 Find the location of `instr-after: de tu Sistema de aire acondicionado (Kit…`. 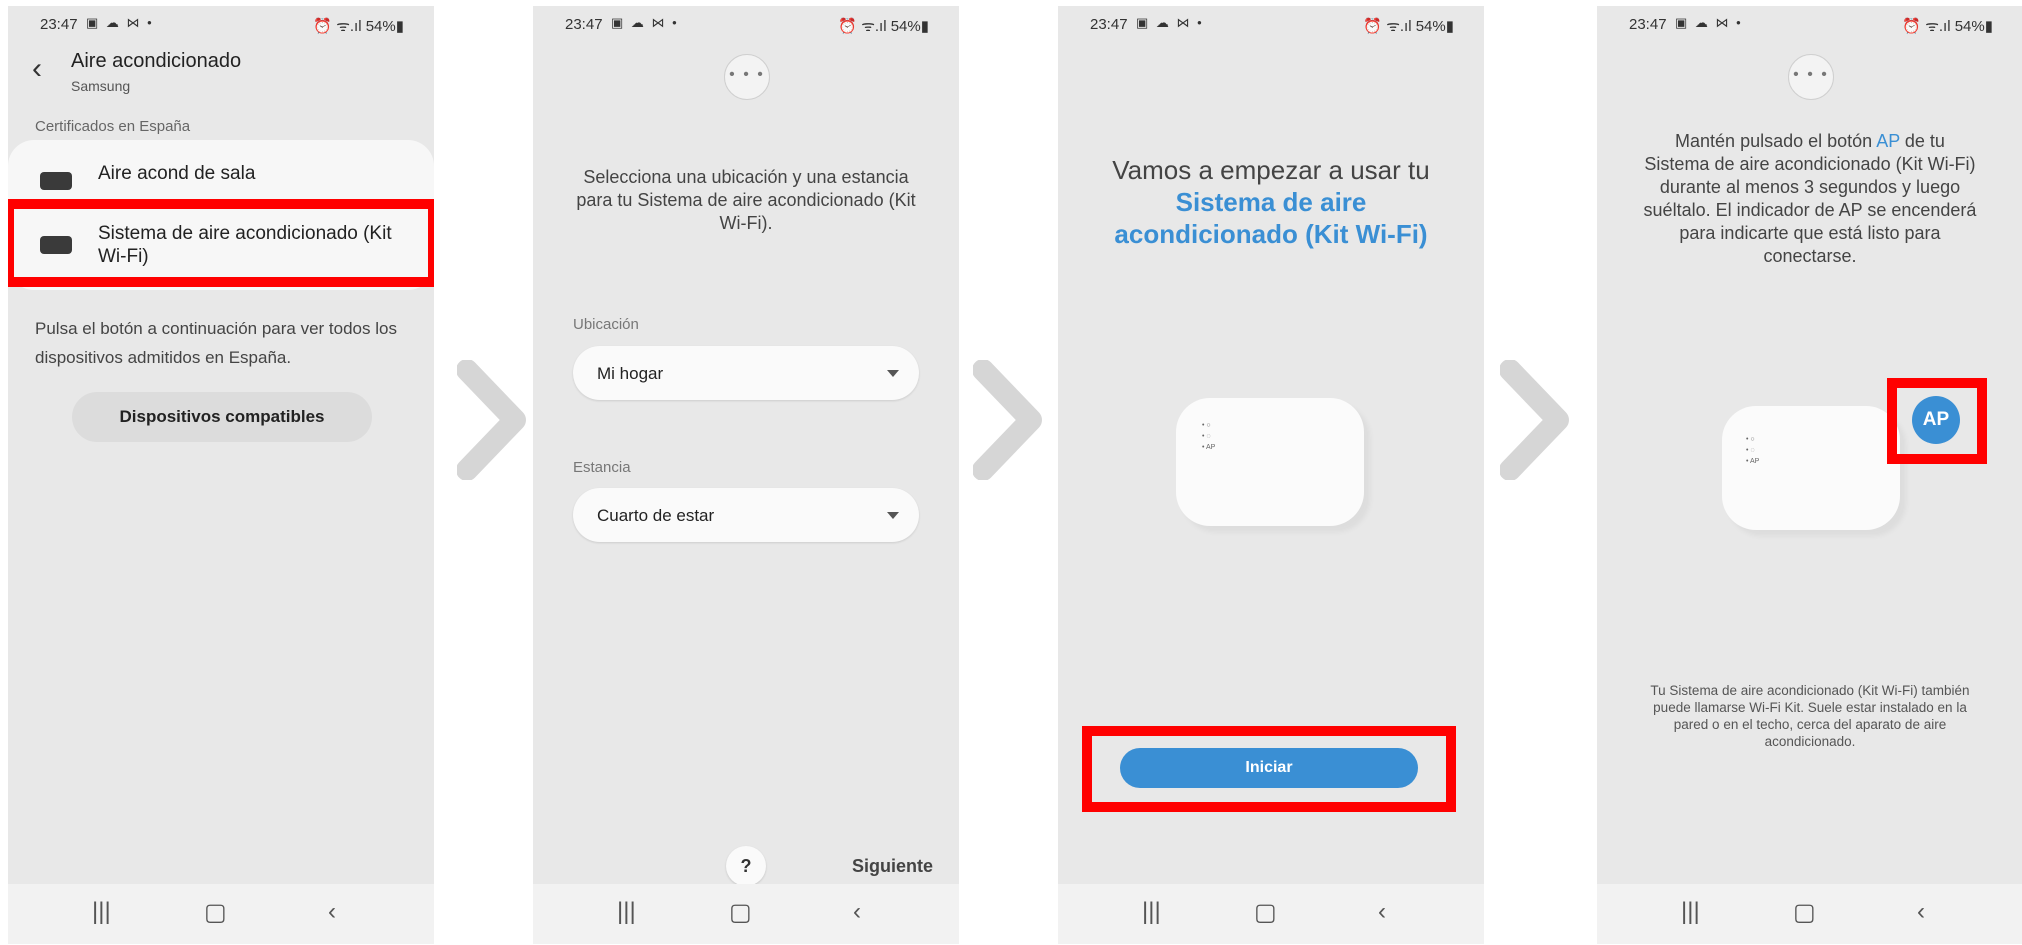

instr-after: de tu Sistema de aire acondicionado (Kit… is located at coordinates (1810, 198).